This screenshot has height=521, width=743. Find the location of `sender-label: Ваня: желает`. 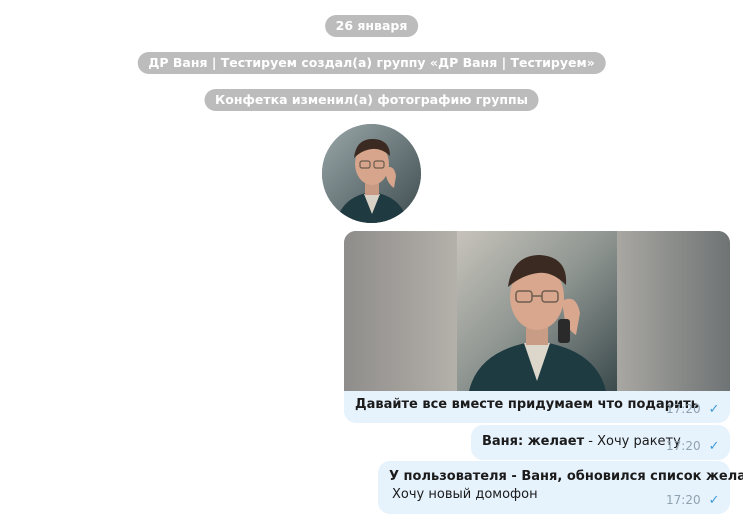

sender-label: Ваня: желает is located at coordinates (533, 441).